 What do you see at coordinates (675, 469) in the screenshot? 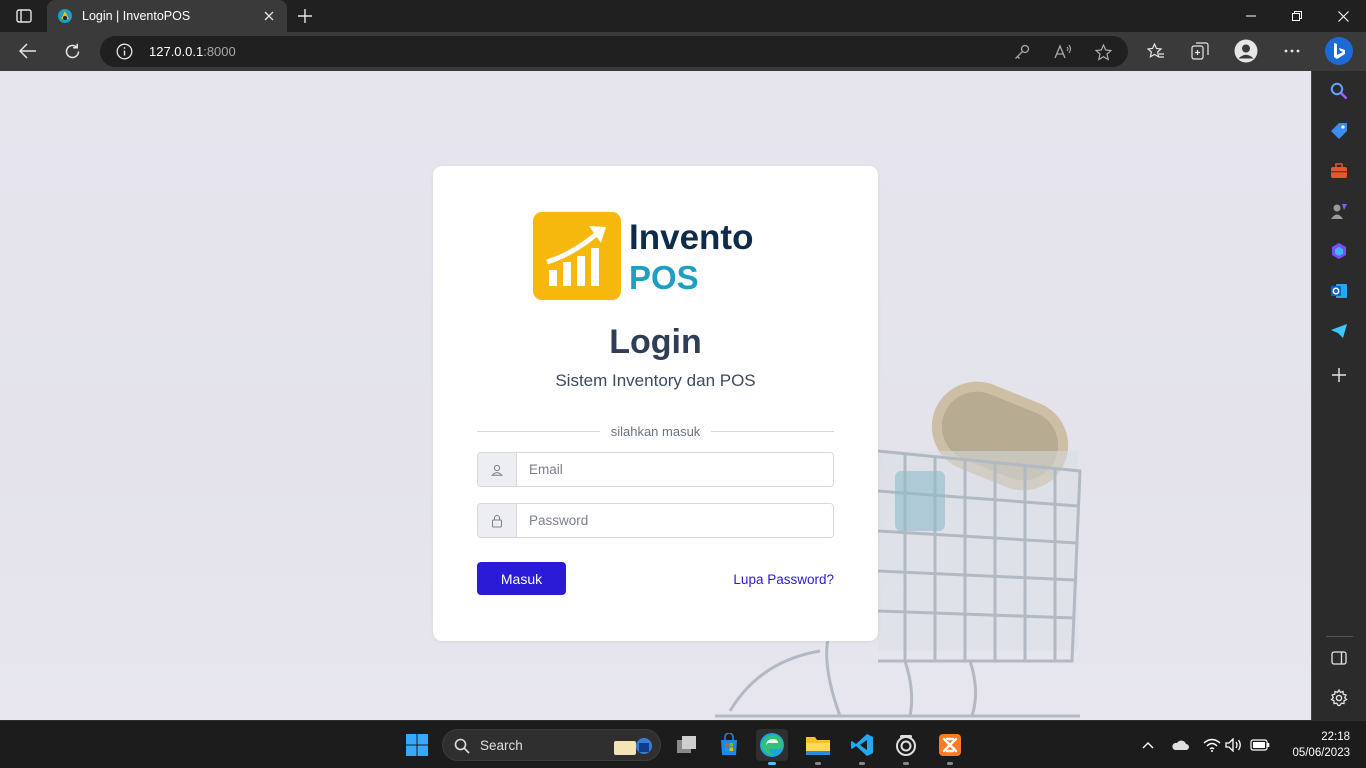
I see `email-field` at bounding box center [675, 469].